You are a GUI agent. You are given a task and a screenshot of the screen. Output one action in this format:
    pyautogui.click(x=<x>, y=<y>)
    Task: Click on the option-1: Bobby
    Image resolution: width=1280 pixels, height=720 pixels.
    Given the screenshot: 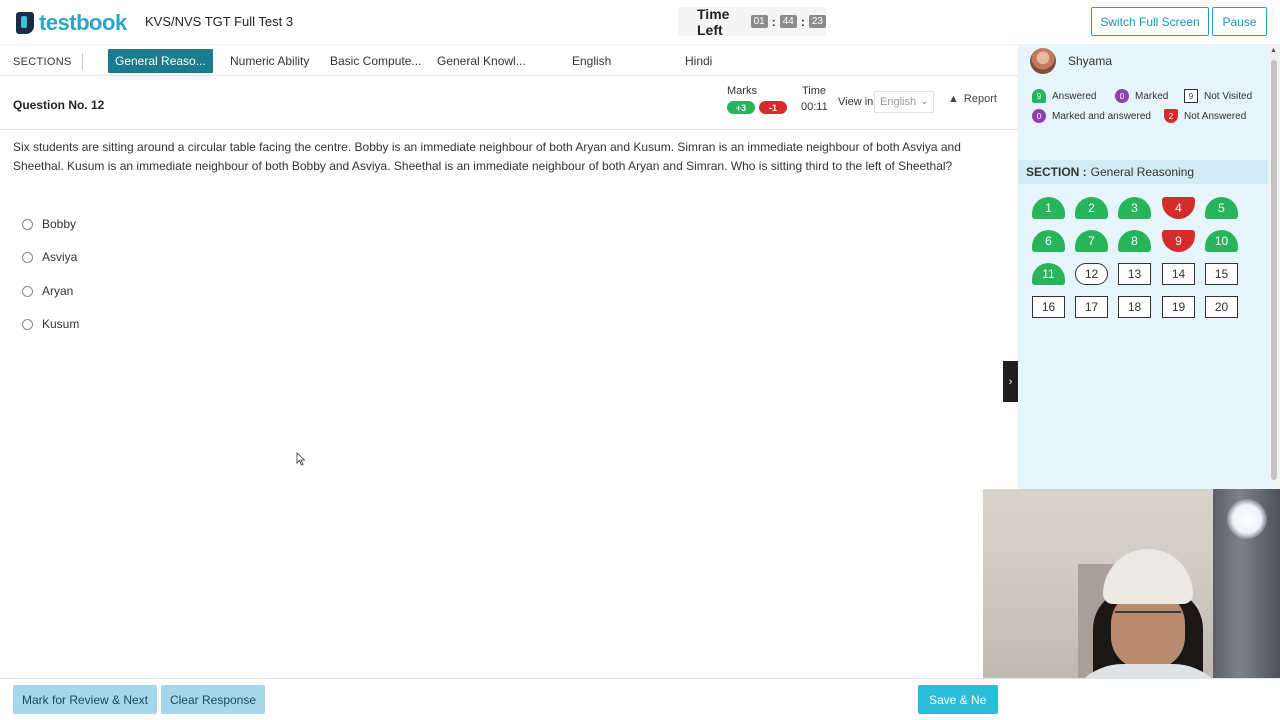 What is the action you would take?
    pyautogui.click(x=49, y=224)
    